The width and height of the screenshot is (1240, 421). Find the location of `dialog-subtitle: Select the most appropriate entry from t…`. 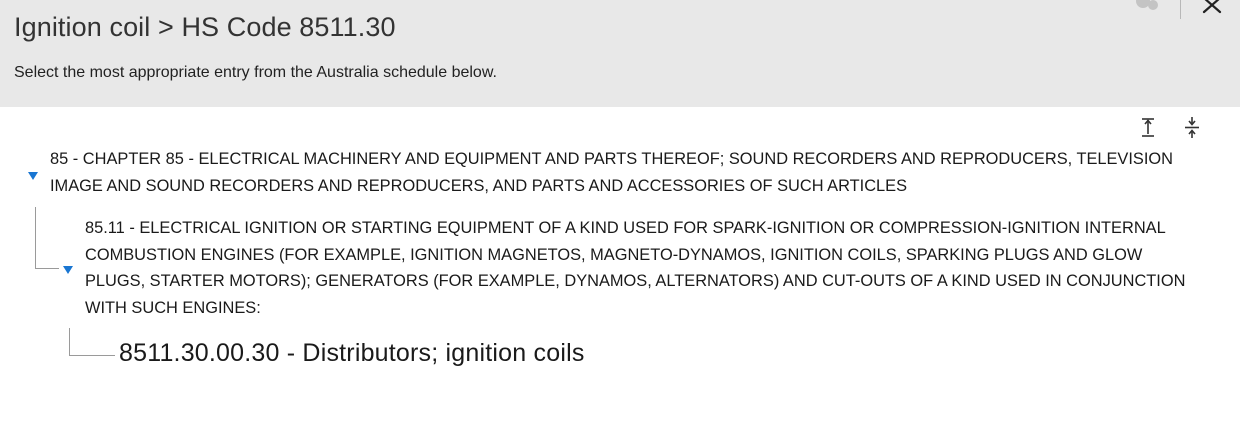

dialog-subtitle: Select the most appropriate entry from t… is located at coordinates (255, 72).